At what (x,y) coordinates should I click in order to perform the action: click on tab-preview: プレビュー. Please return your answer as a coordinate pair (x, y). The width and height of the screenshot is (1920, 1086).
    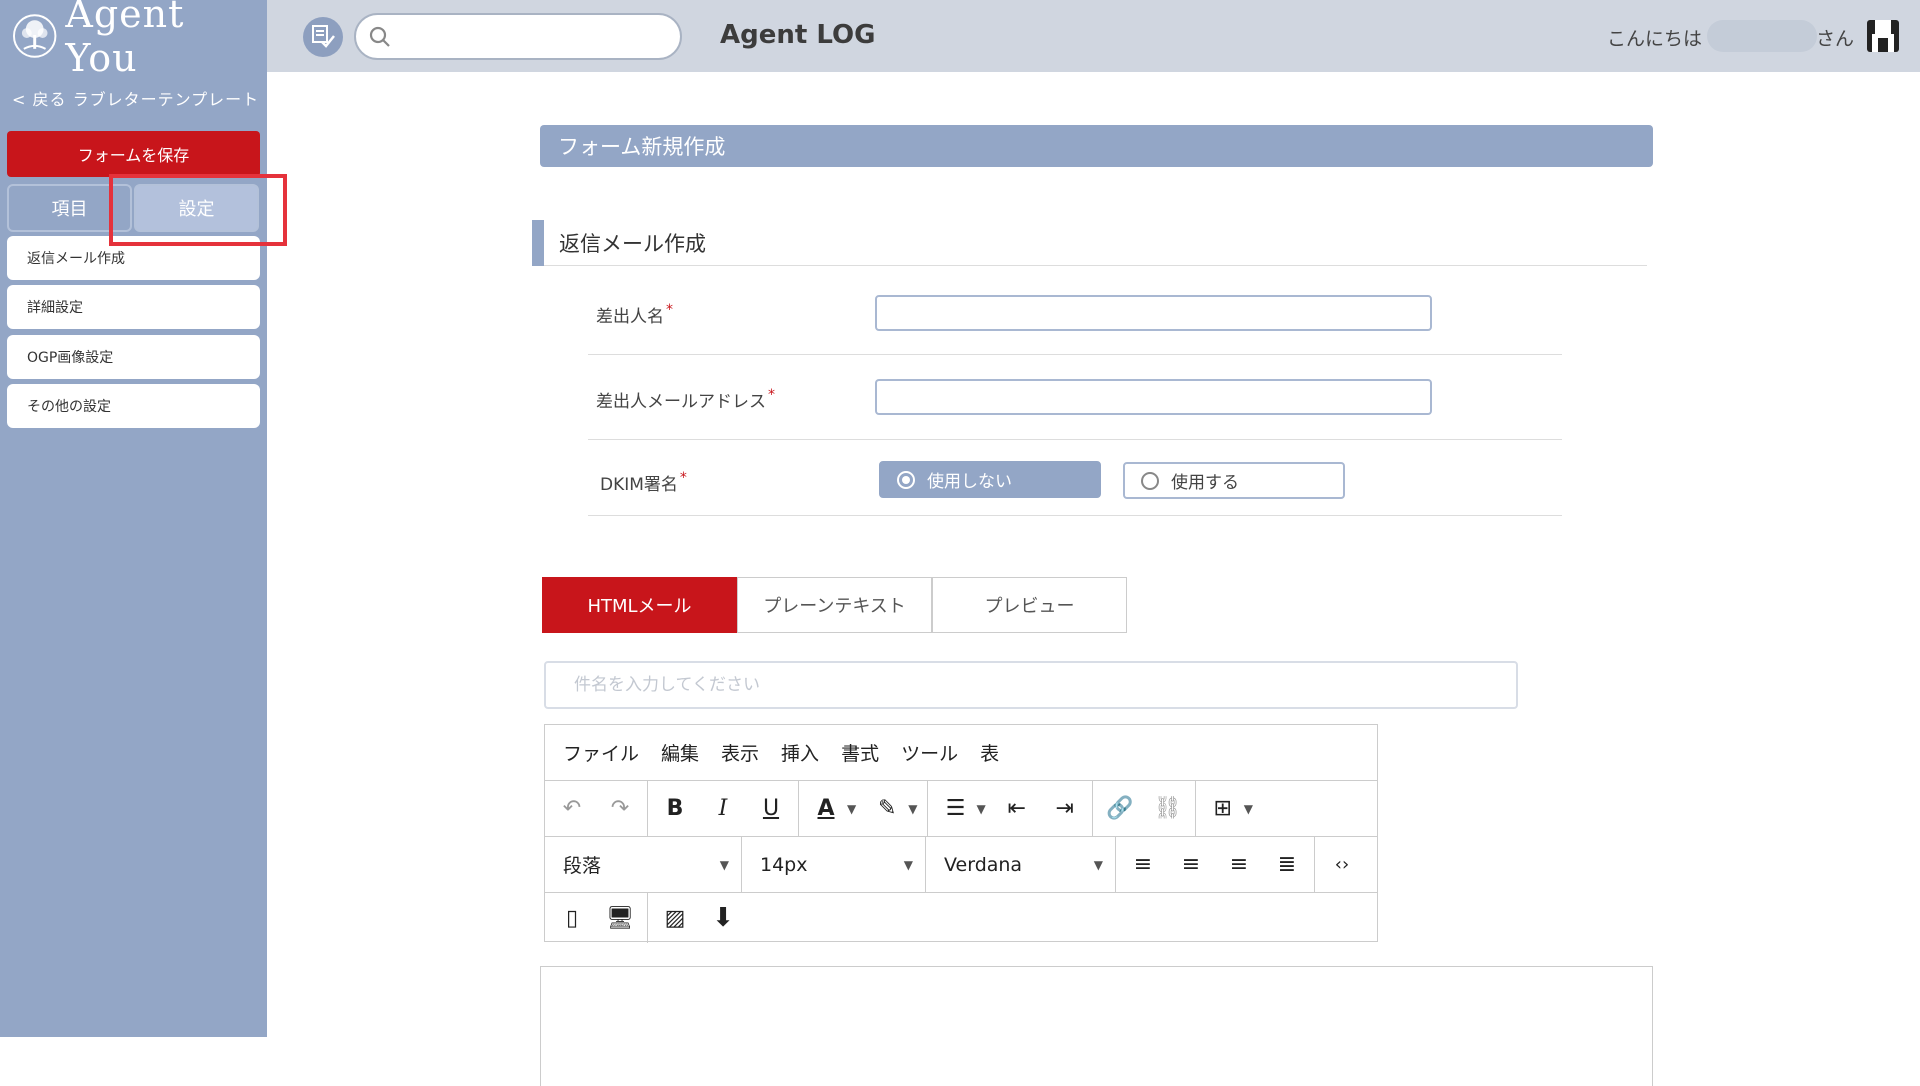
    Looking at the image, I should click on (1029, 605).